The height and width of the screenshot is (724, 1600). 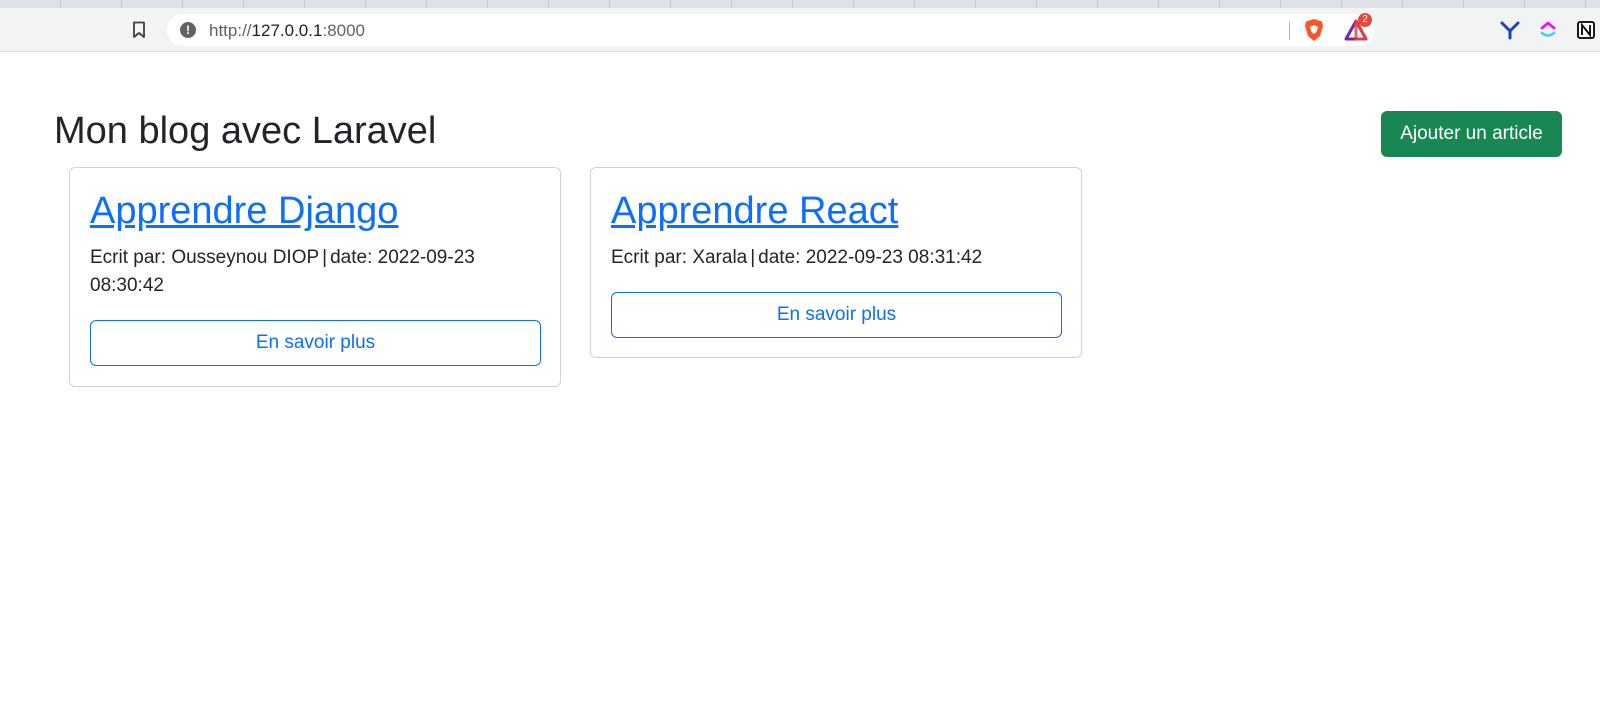 I want to click on omnibox-divider, so click(x=1289, y=31).